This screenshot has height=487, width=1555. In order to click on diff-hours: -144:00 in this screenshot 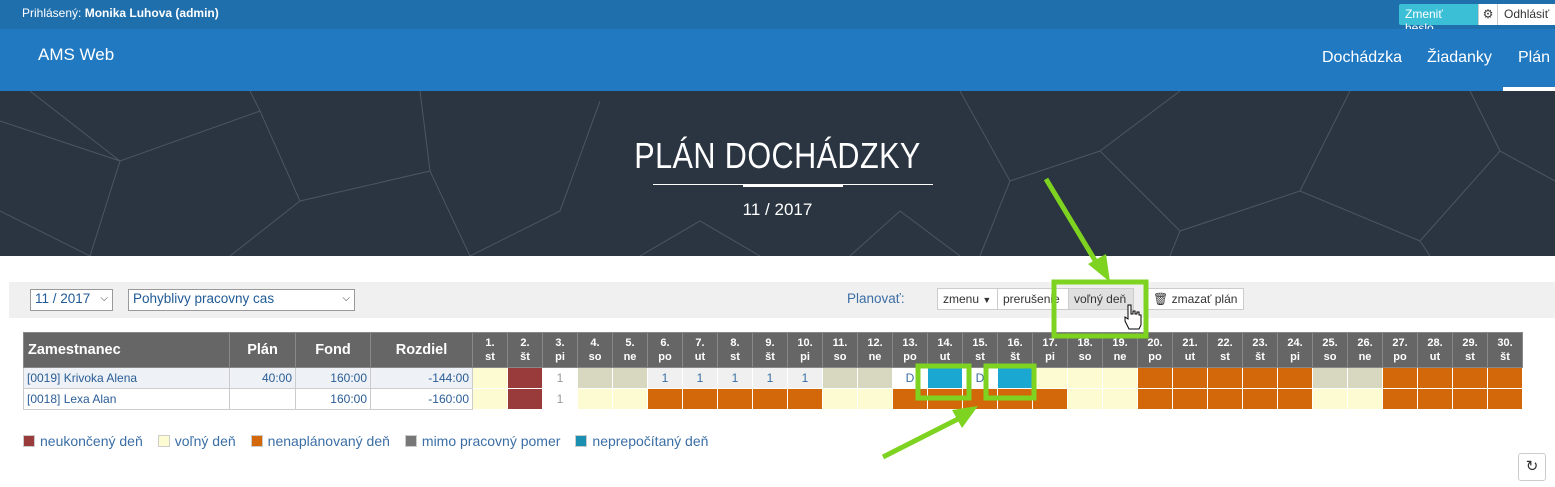, I will do `click(421, 378)`.